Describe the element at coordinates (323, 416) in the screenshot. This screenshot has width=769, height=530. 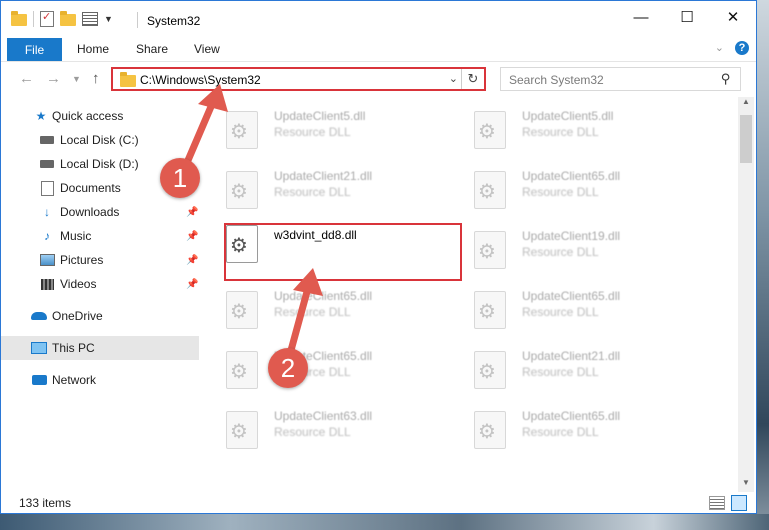
I see `file-name: UpdateClient63.dll` at that location.